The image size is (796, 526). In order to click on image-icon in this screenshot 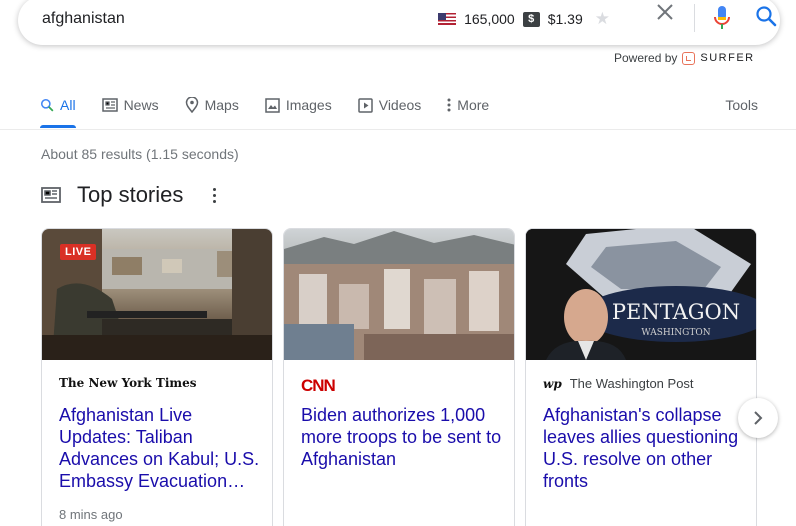, I will do `click(272, 105)`.